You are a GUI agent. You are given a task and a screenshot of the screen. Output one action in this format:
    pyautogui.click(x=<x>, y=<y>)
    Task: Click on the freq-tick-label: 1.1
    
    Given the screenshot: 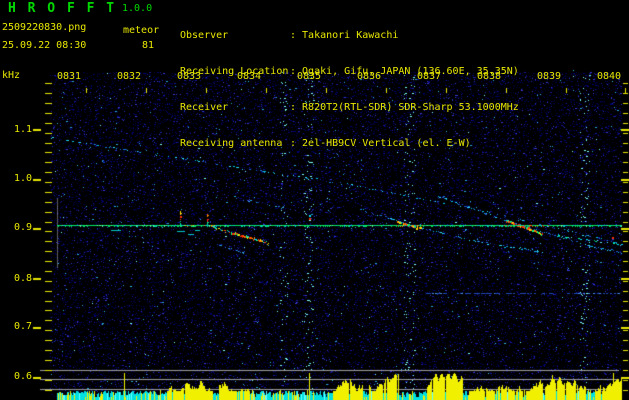 What is the action you would take?
    pyautogui.click(x=22, y=129)
    